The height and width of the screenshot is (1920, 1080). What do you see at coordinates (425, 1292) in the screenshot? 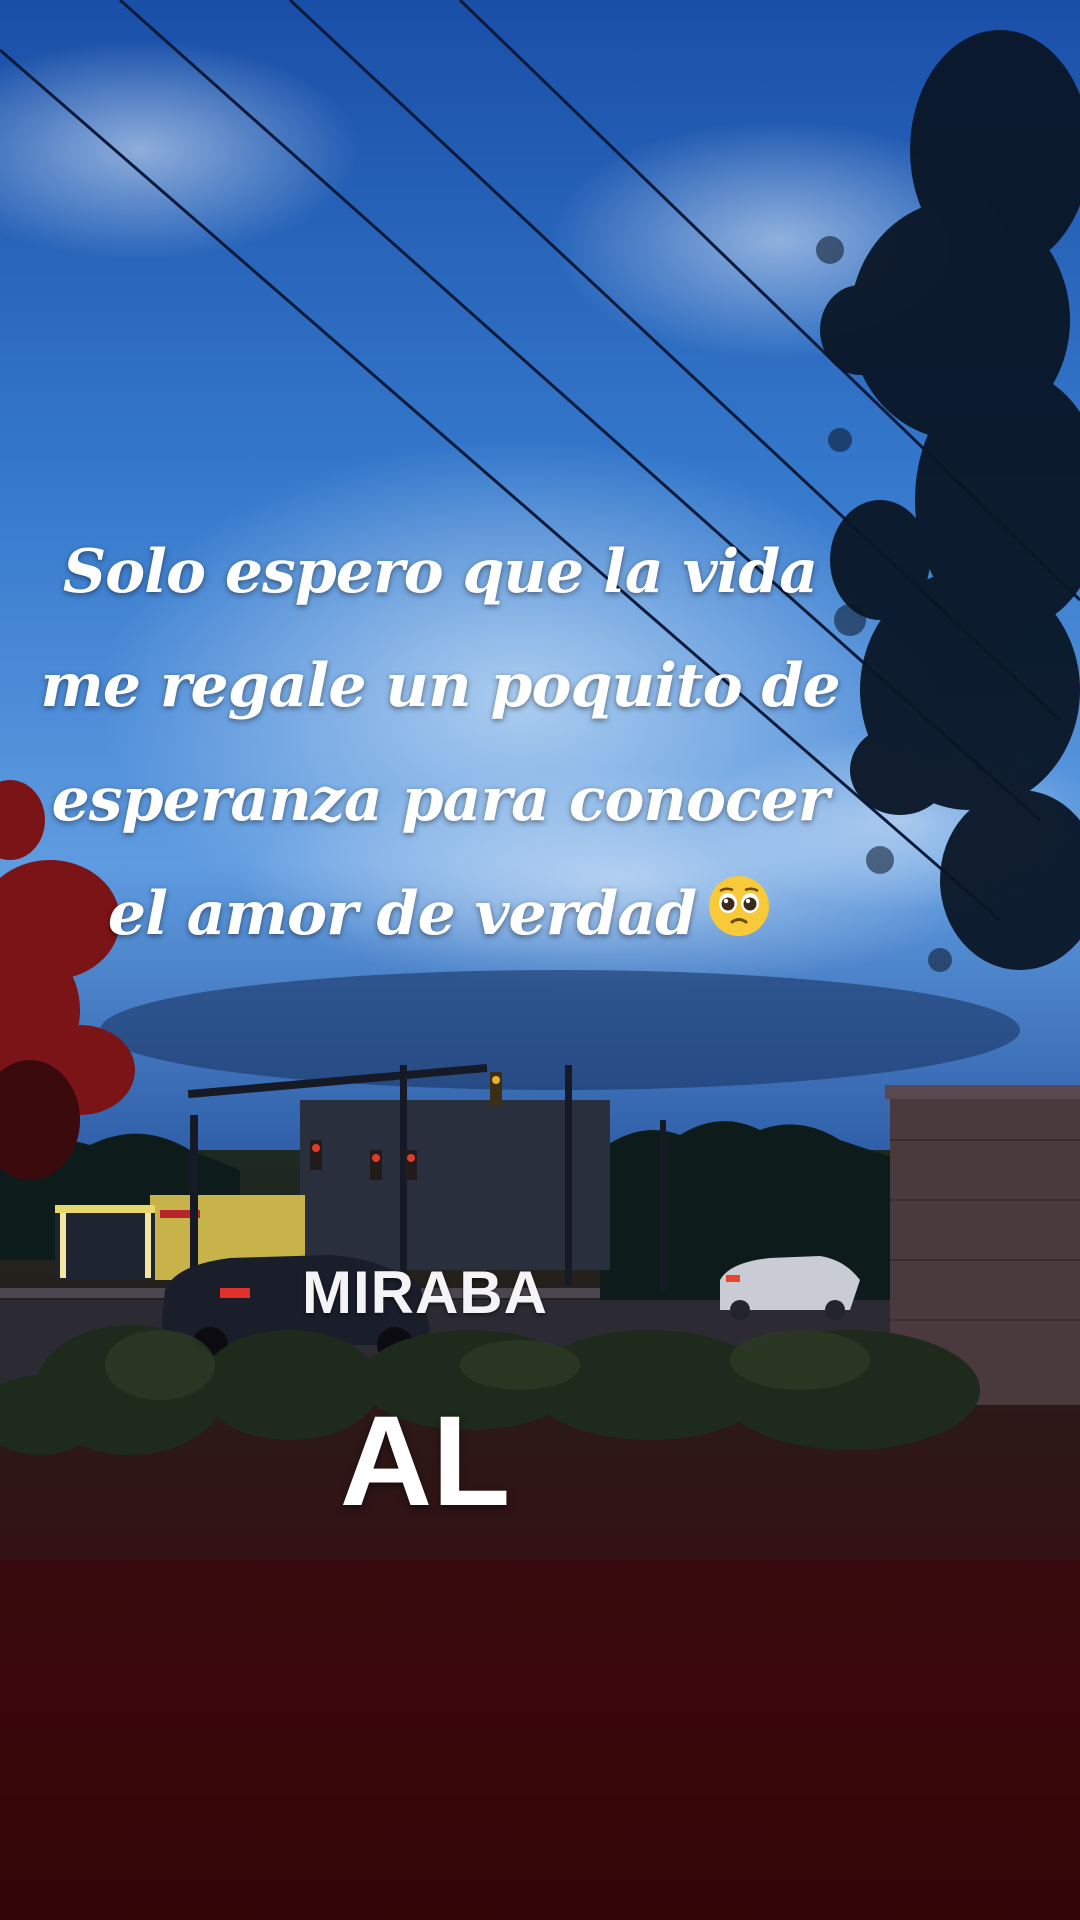
I see `overlay-word-1: MIRABA` at bounding box center [425, 1292].